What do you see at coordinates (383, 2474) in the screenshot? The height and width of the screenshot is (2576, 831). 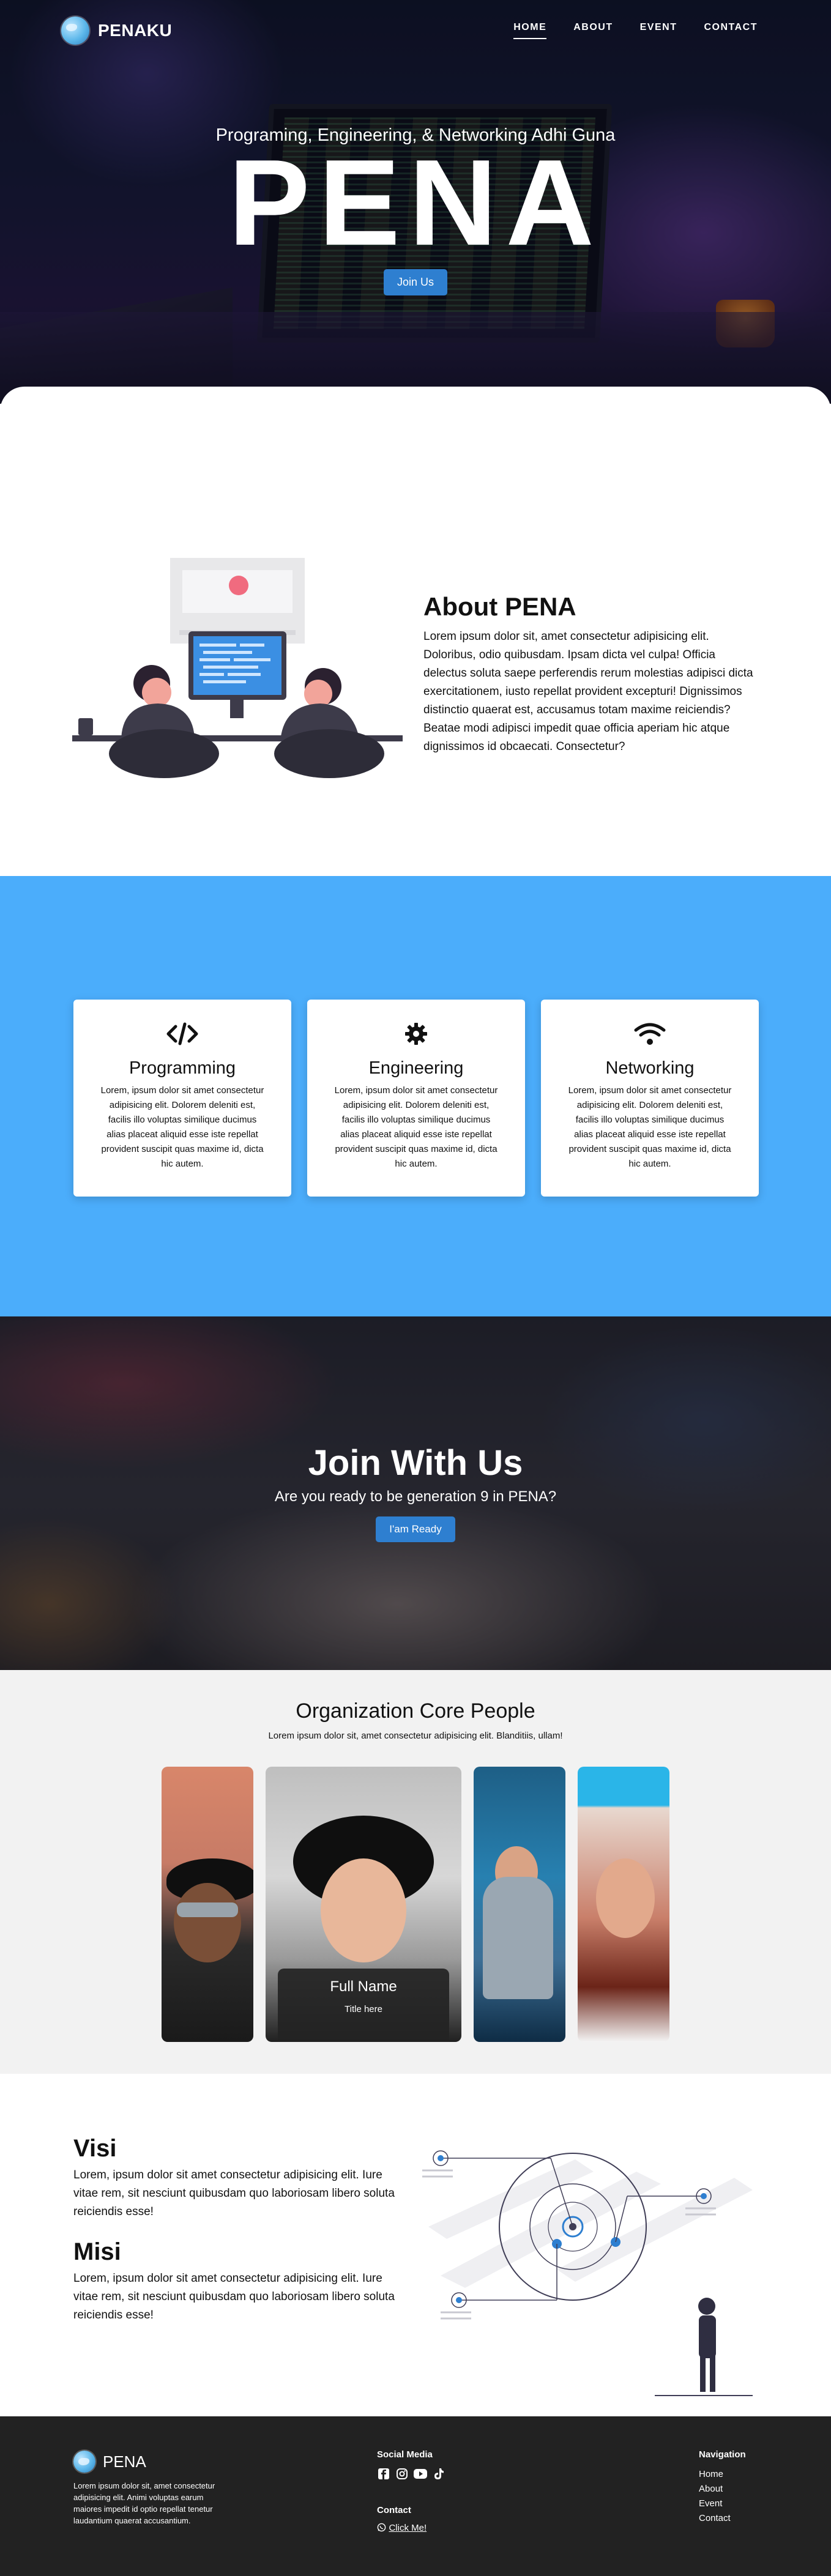 I see `facebook-icon` at bounding box center [383, 2474].